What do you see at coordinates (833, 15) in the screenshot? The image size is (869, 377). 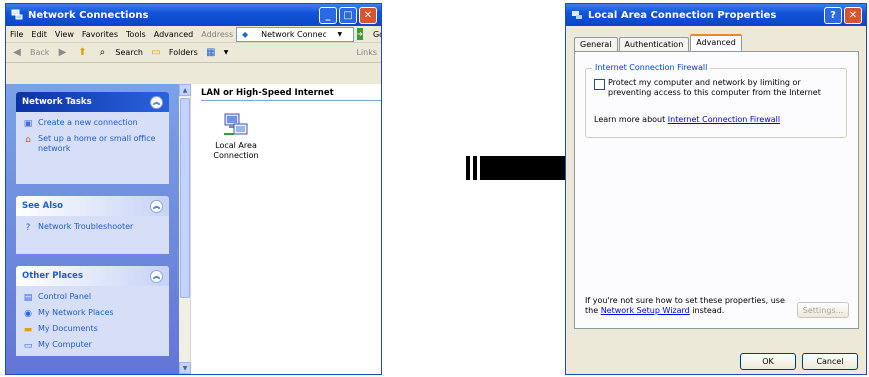 I see `help-button: ?` at bounding box center [833, 15].